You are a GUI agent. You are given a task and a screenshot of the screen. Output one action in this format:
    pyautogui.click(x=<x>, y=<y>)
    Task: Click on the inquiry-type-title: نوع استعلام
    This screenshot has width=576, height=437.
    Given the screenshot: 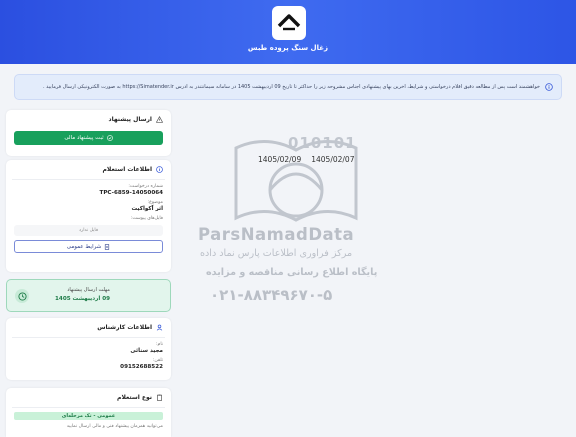 What is the action you would take?
    pyautogui.click(x=134, y=397)
    